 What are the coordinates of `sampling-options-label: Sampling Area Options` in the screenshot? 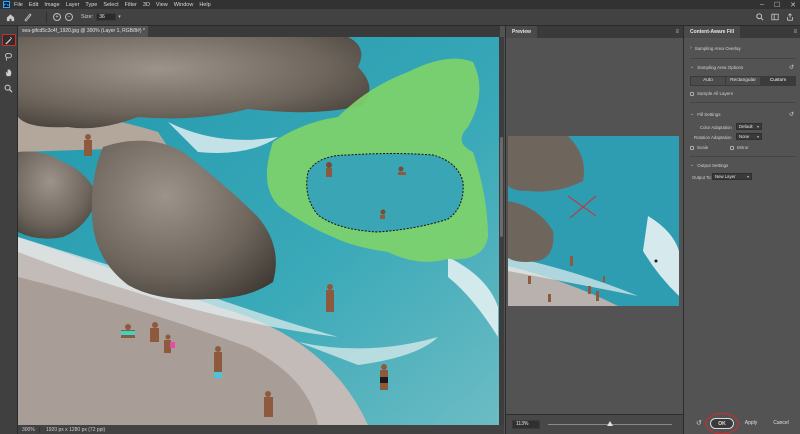 It's located at (720, 67).